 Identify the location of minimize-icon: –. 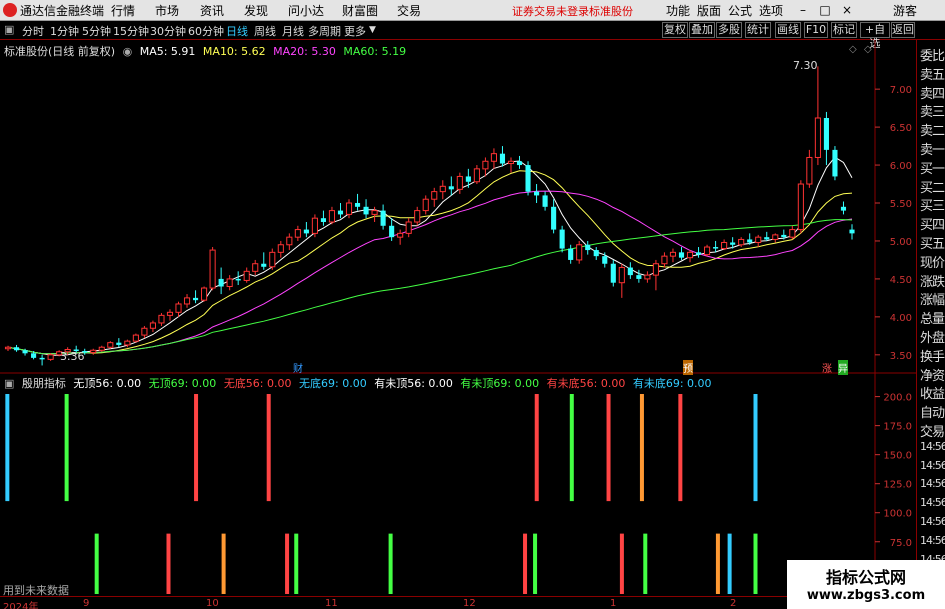
(803, 10).